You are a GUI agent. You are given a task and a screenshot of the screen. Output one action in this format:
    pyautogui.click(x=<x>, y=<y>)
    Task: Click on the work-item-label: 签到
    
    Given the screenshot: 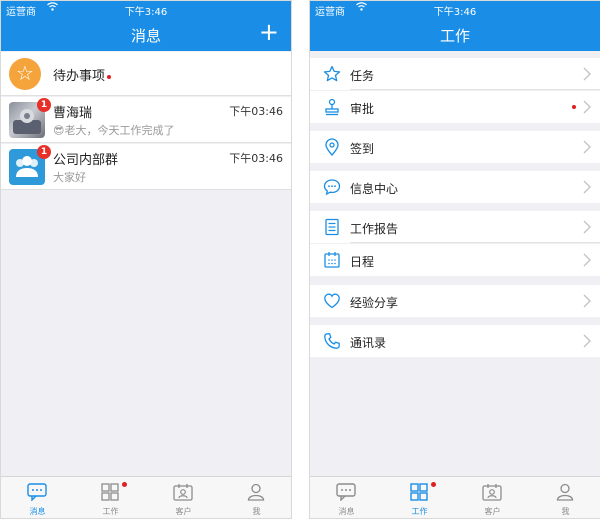 What is the action you would take?
    pyautogui.click(x=362, y=149)
    